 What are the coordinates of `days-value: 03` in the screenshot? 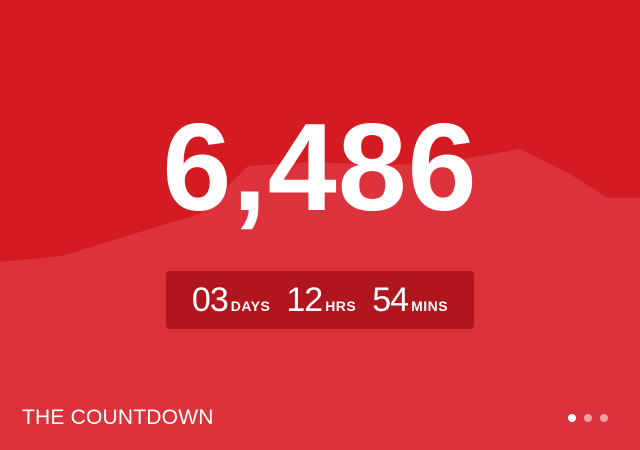 It's located at (210, 300).